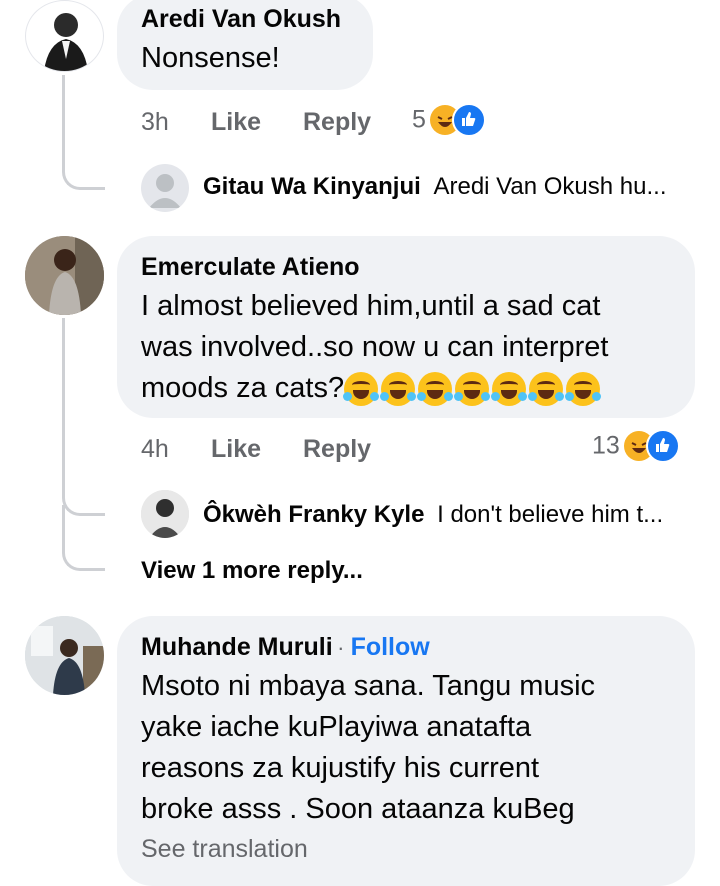 The image size is (720, 886). Describe the element at coordinates (371, 306) in the screenshot. I see `comment-text-line: I almost believed him,until a sad cat` at that location.